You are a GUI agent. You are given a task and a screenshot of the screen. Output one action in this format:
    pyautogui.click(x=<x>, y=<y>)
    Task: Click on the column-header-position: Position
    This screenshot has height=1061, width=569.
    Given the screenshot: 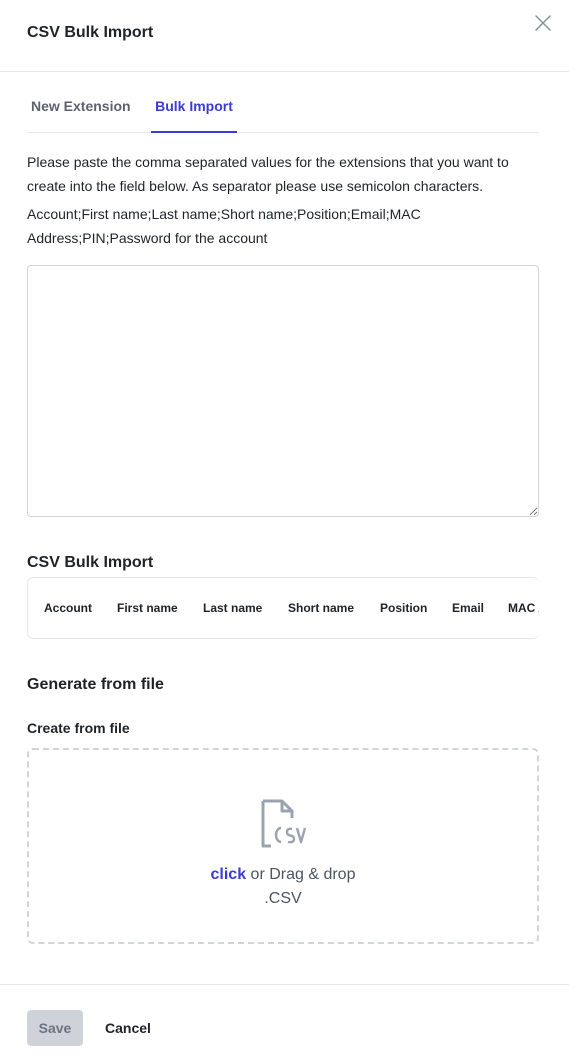 What is the action you would take?
    pyautogui.click(x=404, y=608)
    